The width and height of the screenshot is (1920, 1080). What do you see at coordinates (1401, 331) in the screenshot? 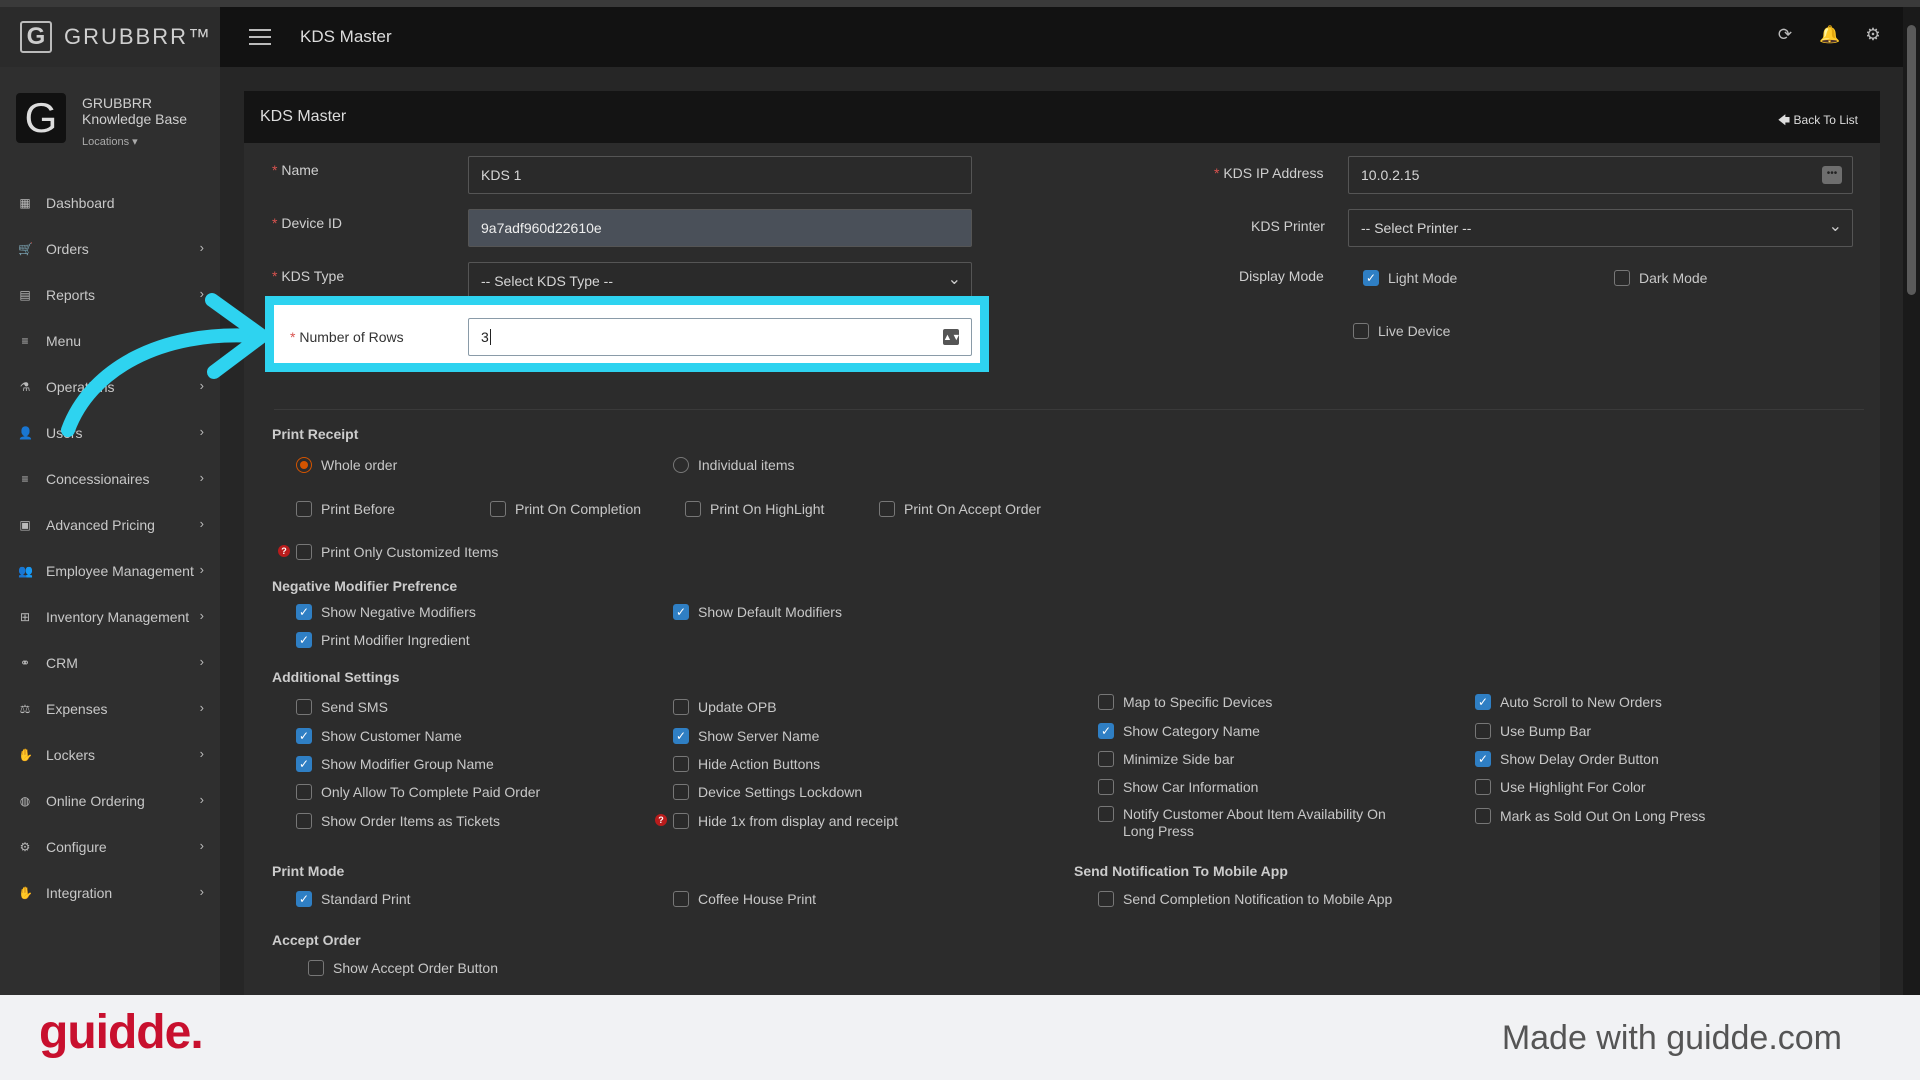
I see `live-device-checkbox: Live Device` at bounding box center [1401, 331].